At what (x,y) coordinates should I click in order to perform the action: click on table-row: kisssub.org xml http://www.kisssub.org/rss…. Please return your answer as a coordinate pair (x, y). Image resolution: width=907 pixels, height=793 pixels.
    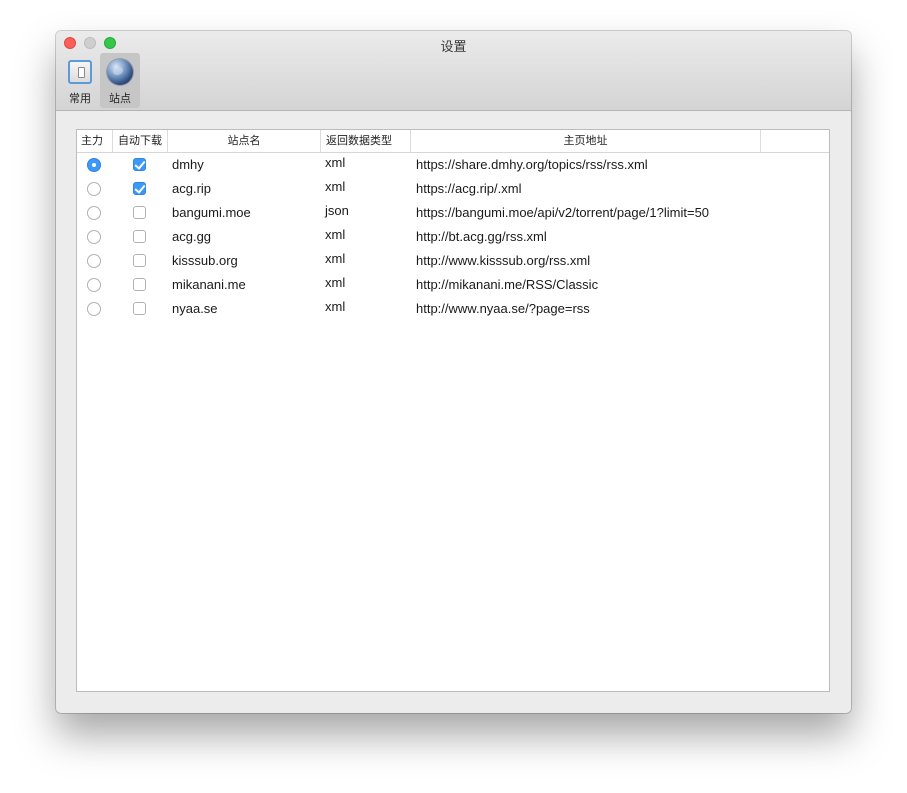
    Looking at the image, I should click on (453, 261).